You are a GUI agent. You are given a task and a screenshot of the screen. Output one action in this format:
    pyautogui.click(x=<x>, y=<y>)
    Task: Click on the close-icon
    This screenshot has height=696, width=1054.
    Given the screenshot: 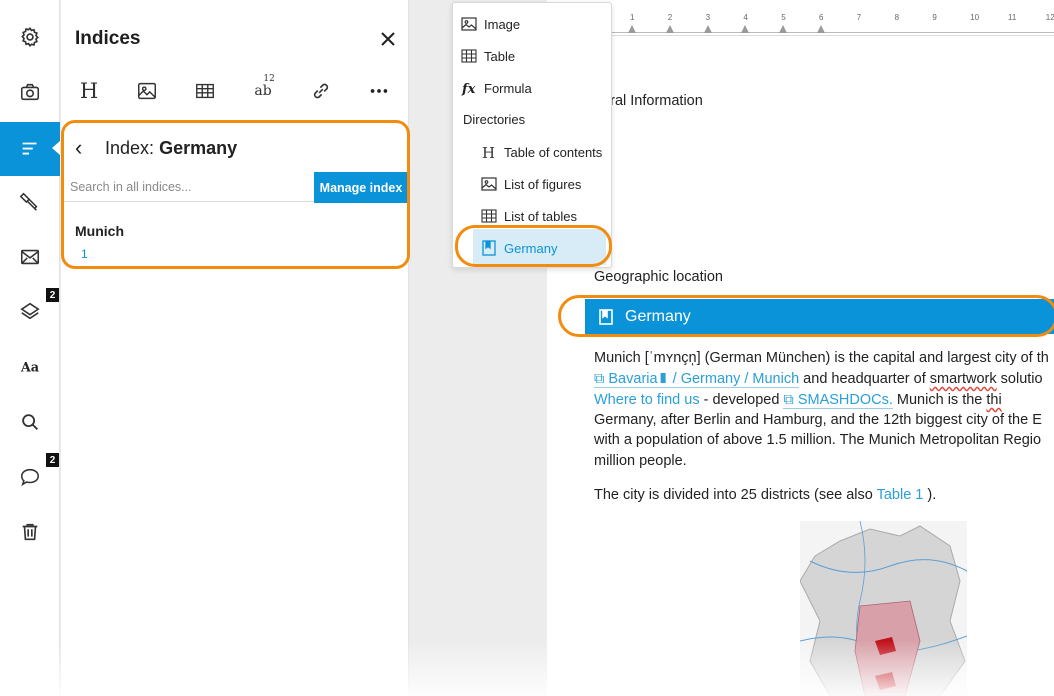 What is the action you would take?
    pyautogui.click(x=388, y=39)
    